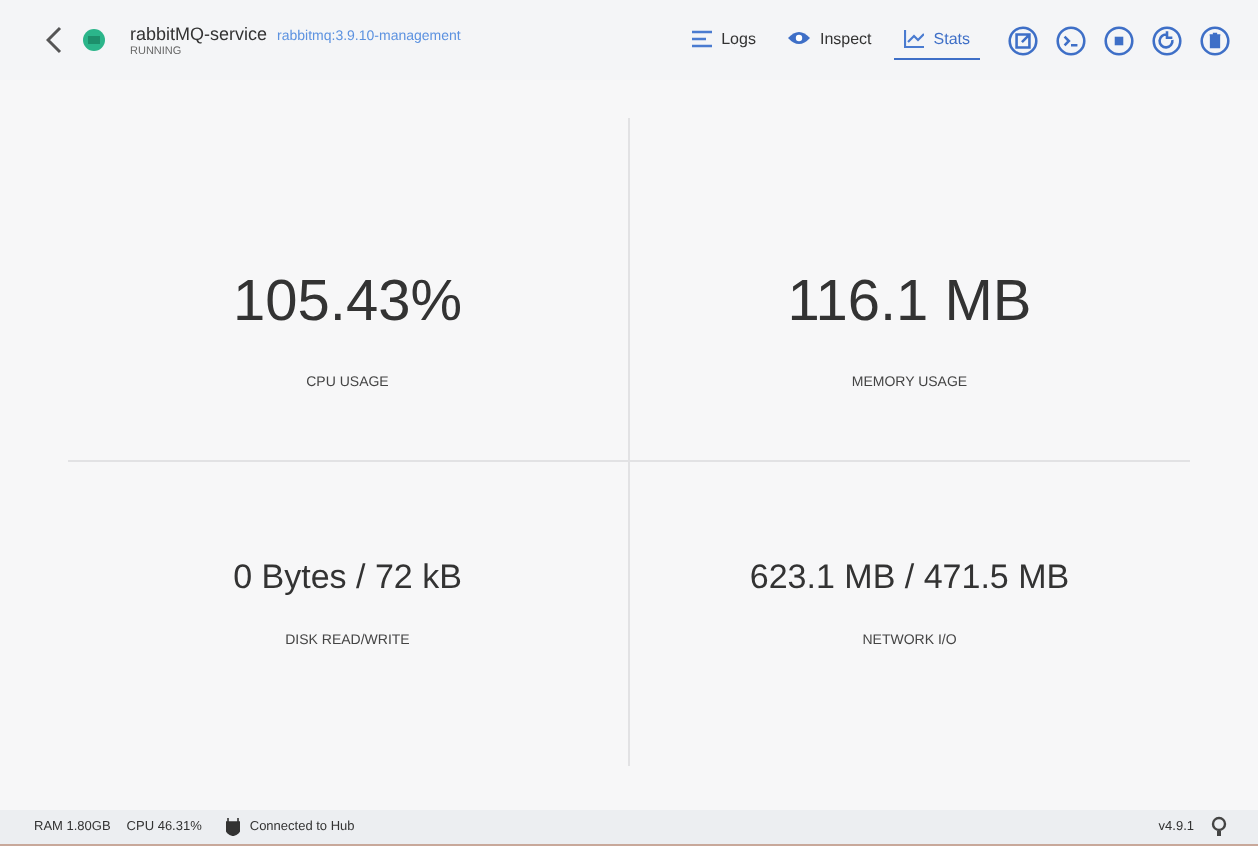 This screenshot has width=1258, height=846. I want to click on terminal-icon, so click(1071, 40).